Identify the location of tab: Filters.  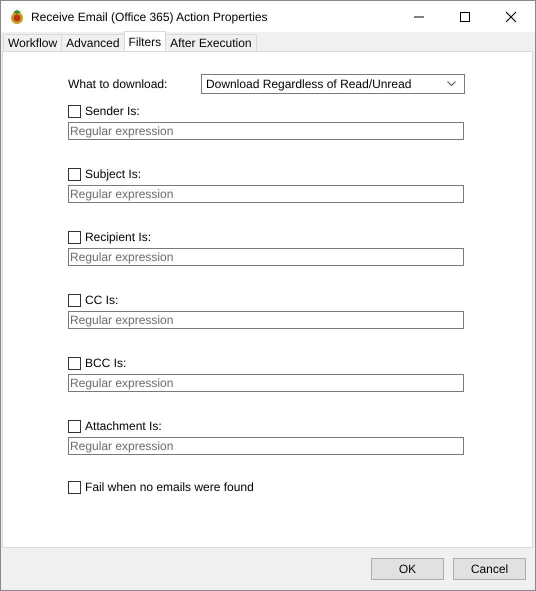
(145, 41).